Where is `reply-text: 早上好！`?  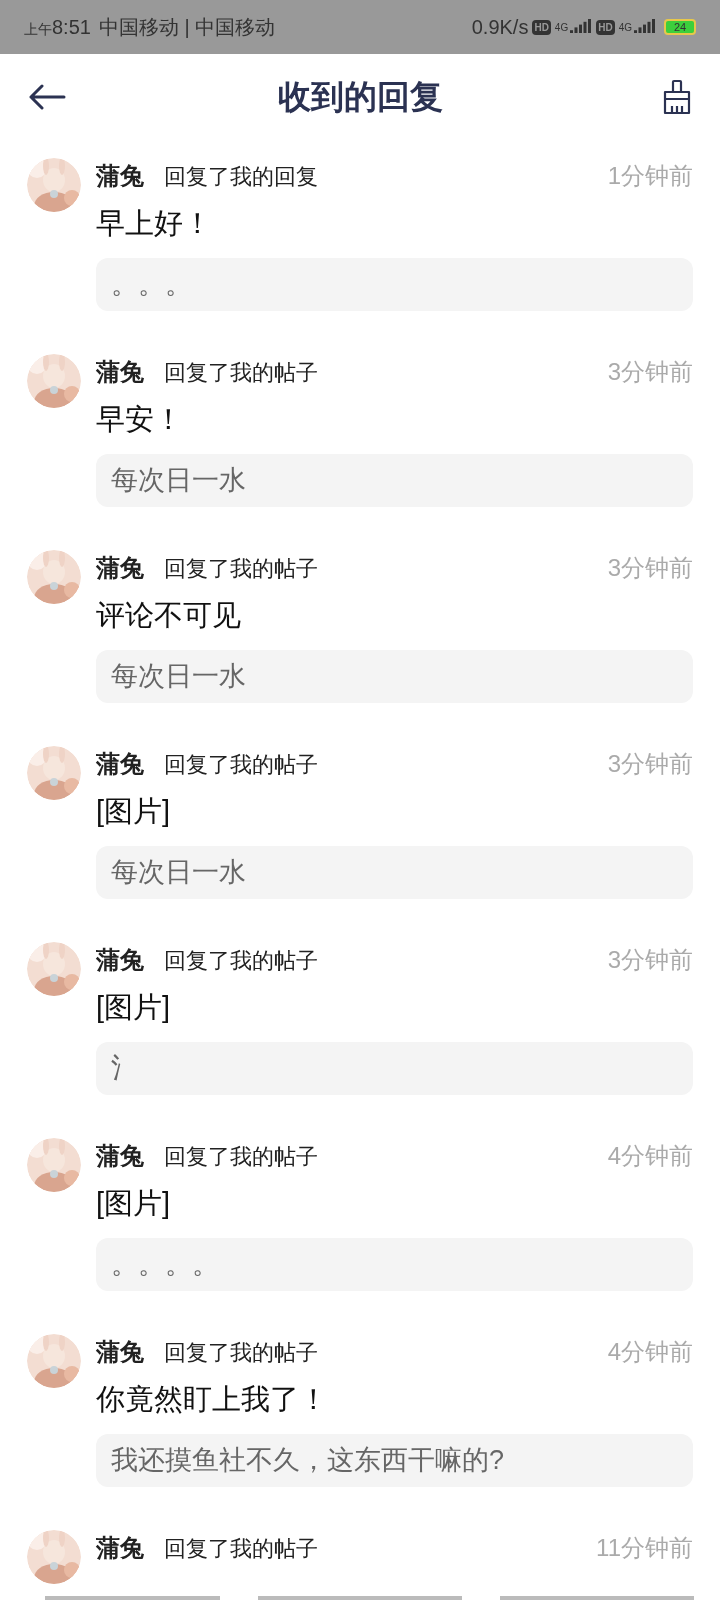 reply-text: 早上好！ is located at coordinates (154, 223).